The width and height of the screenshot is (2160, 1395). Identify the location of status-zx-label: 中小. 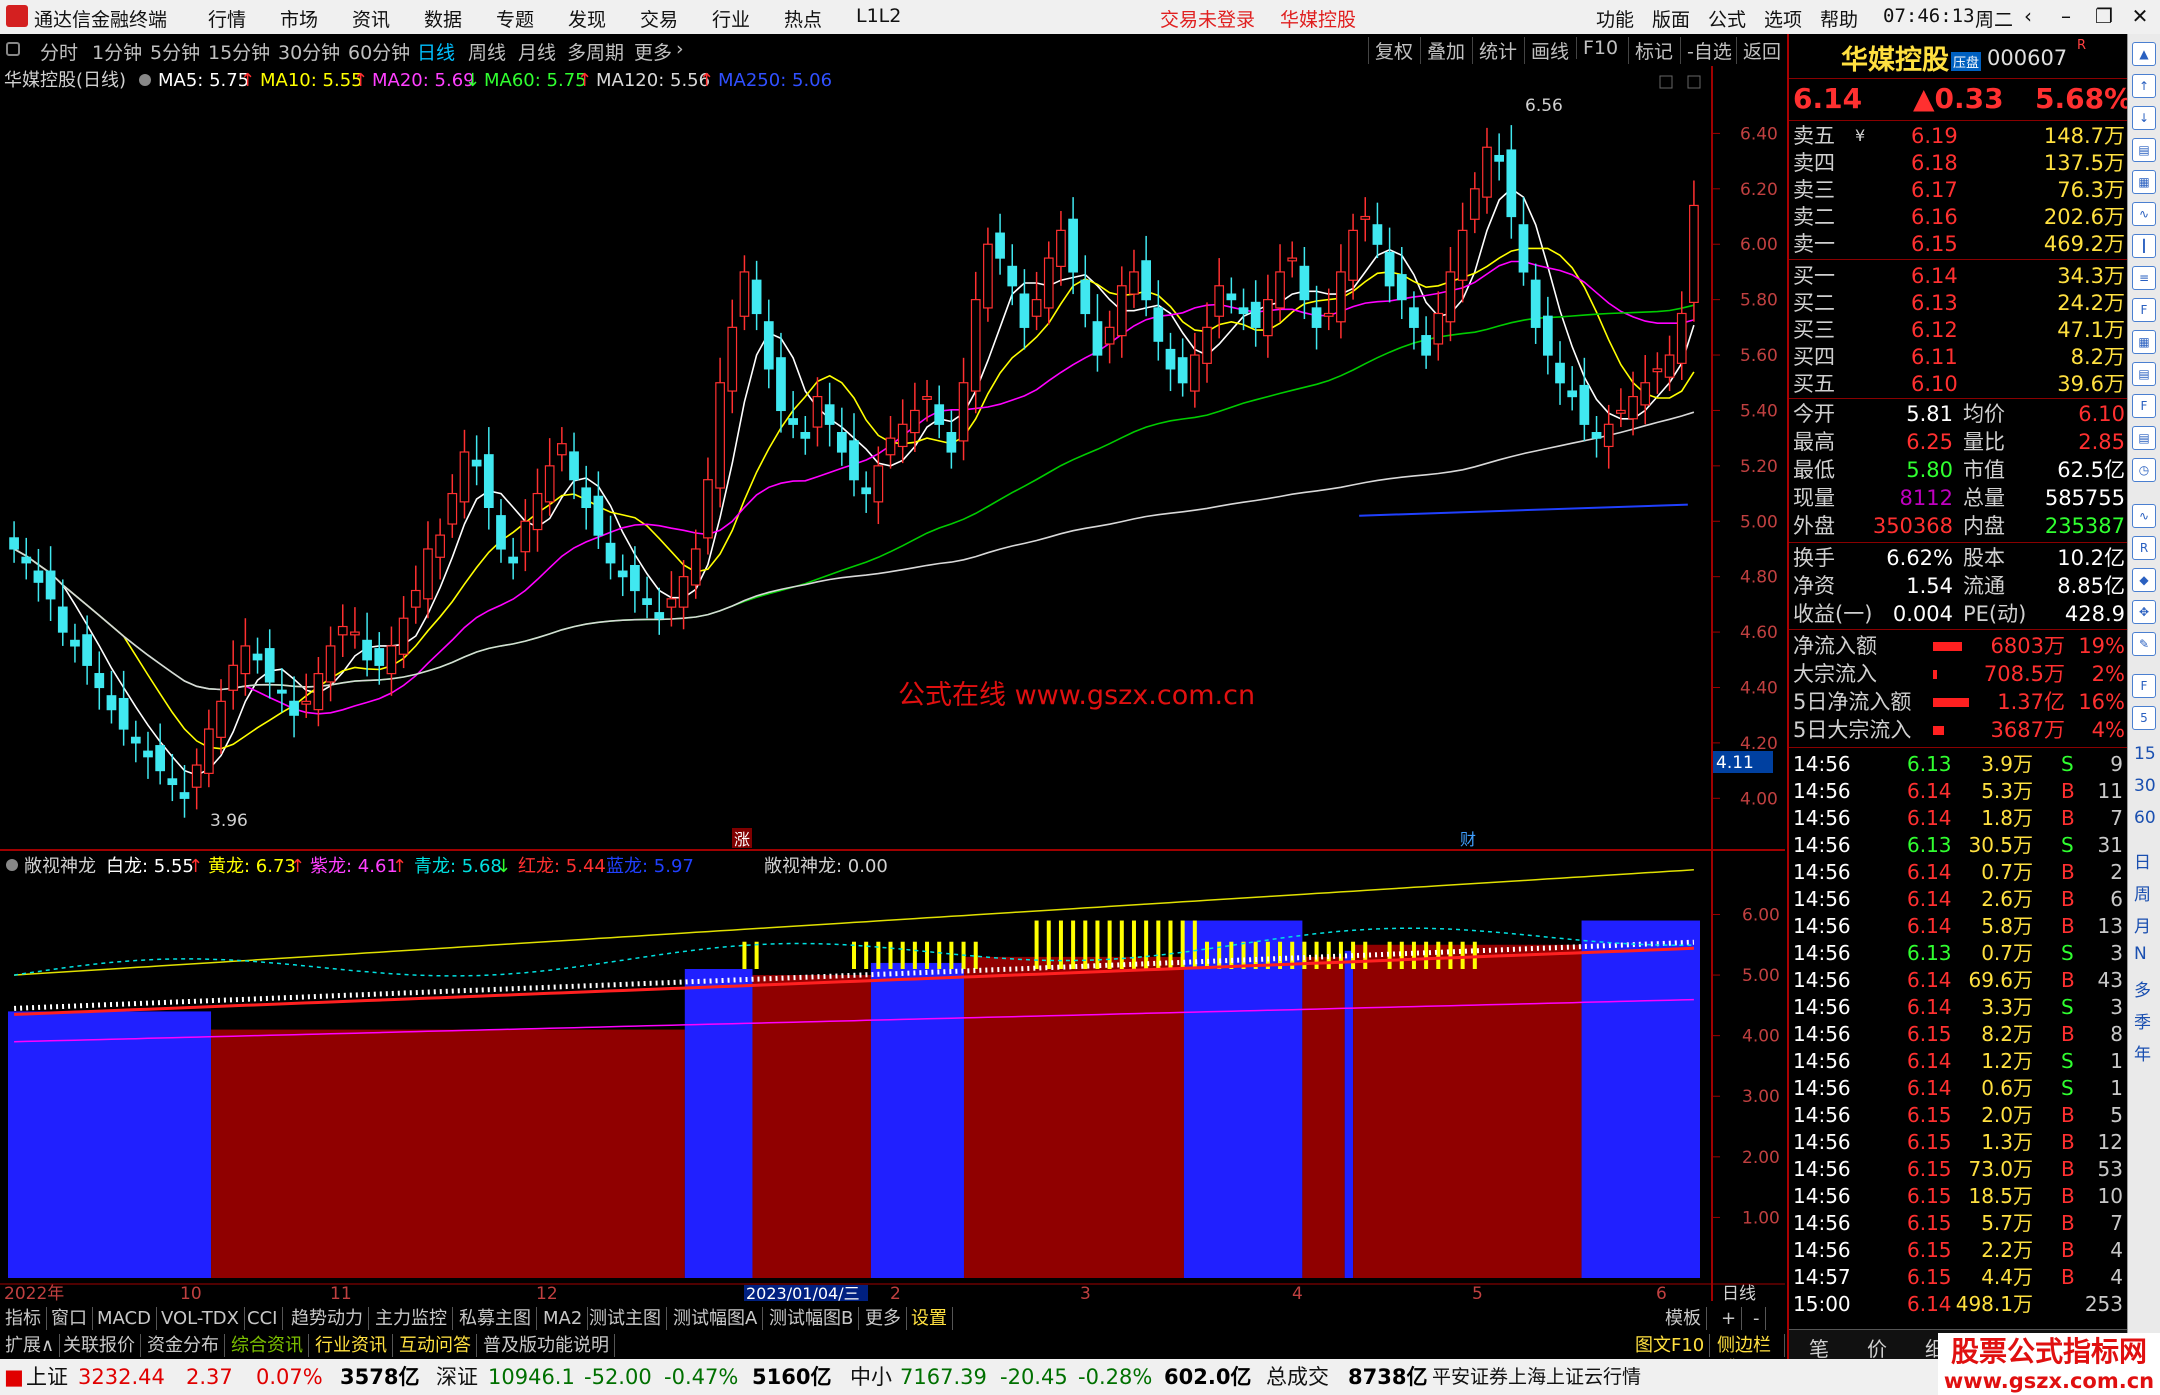
(871, 1377).